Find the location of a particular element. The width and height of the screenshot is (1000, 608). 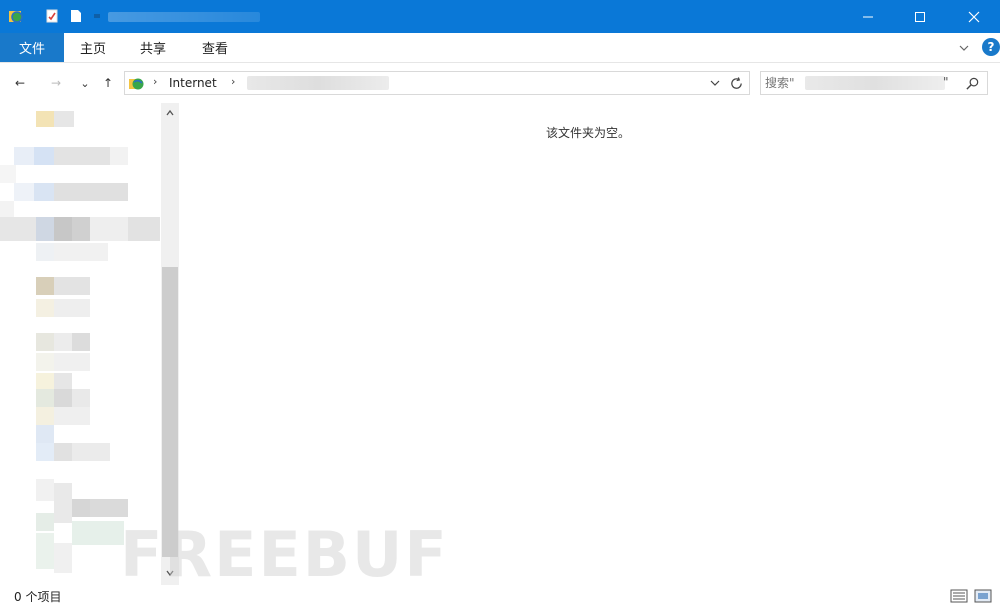

chevron-up-icon is located at coordinates (170, 112).